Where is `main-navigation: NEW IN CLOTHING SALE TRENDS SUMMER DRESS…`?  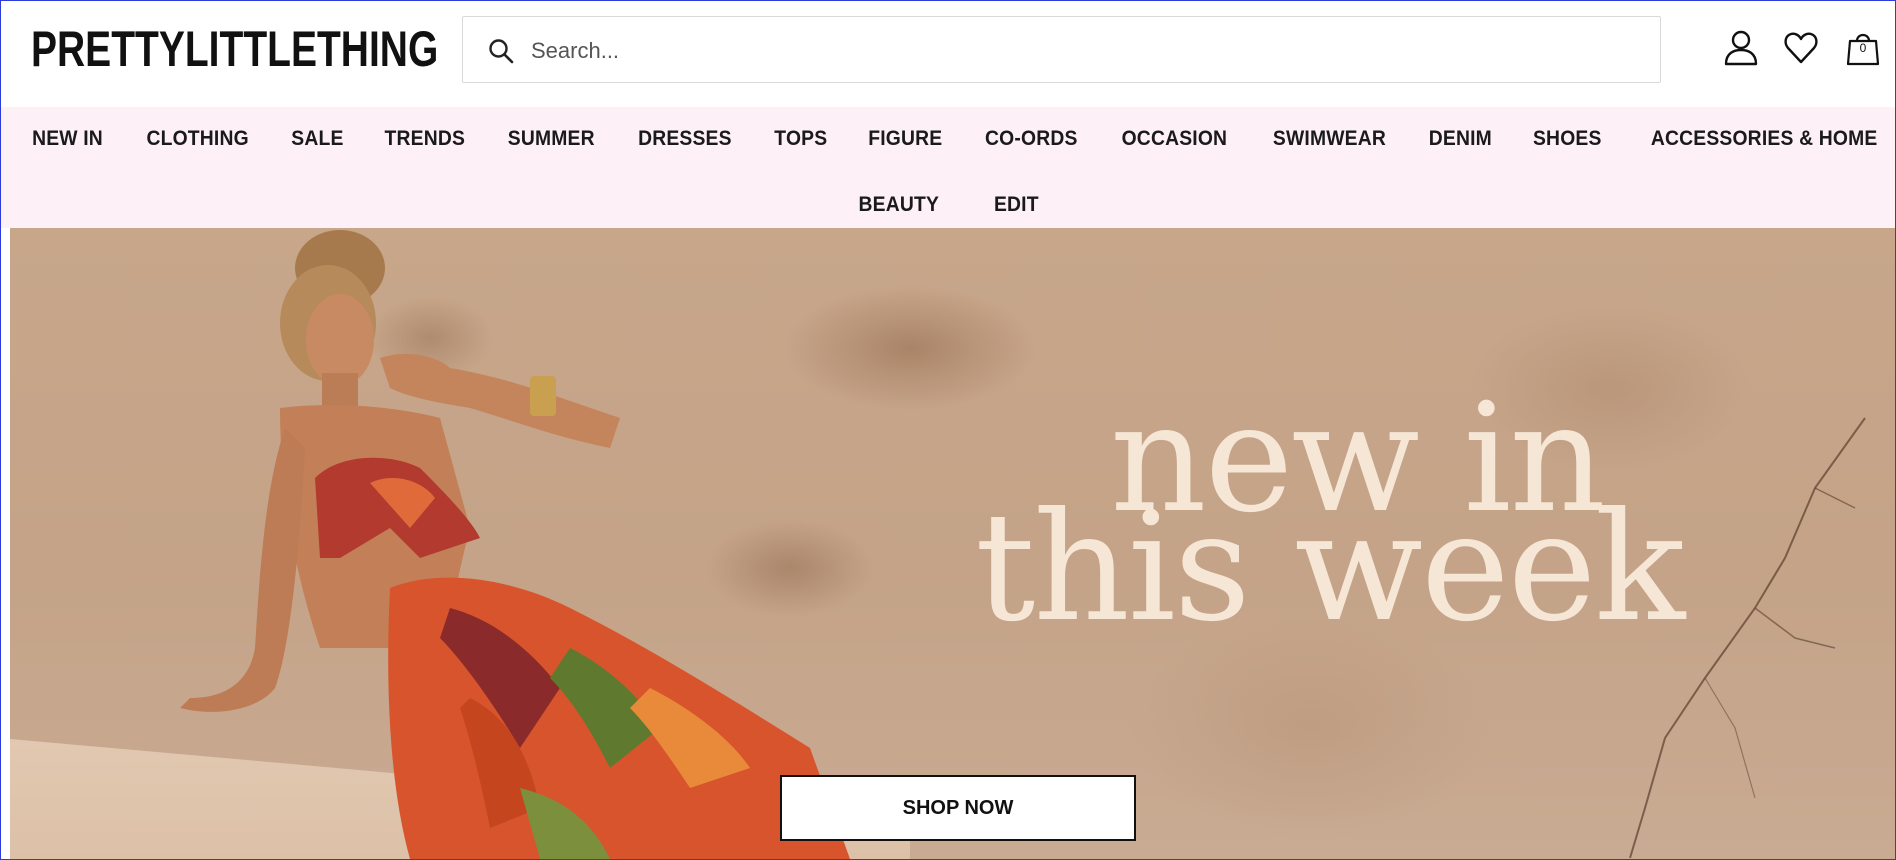
main-navigation: NEW IN CLOTHING SALE TRENDS SUMMER DRESS… is located at coordinates (948, 167).